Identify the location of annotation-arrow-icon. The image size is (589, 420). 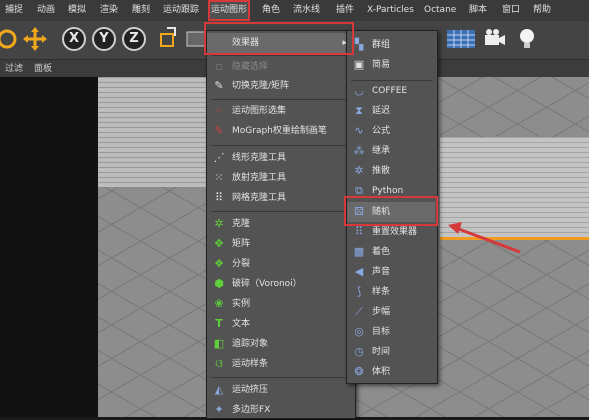
(484, 238).